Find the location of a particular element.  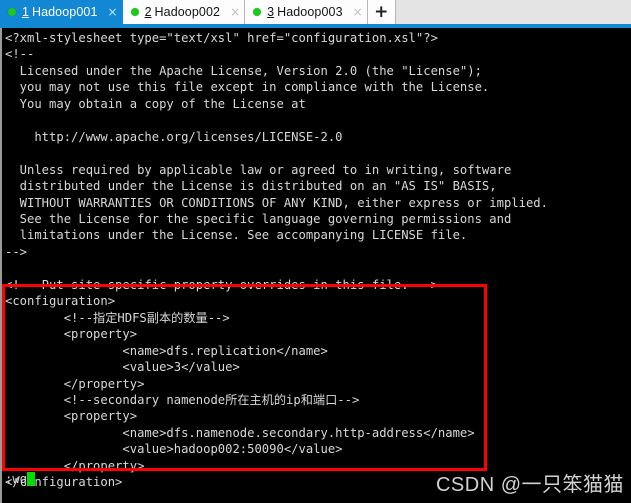

tab-hadoop002: 2 Hadoop002 × is located at coordinates (184, 12).